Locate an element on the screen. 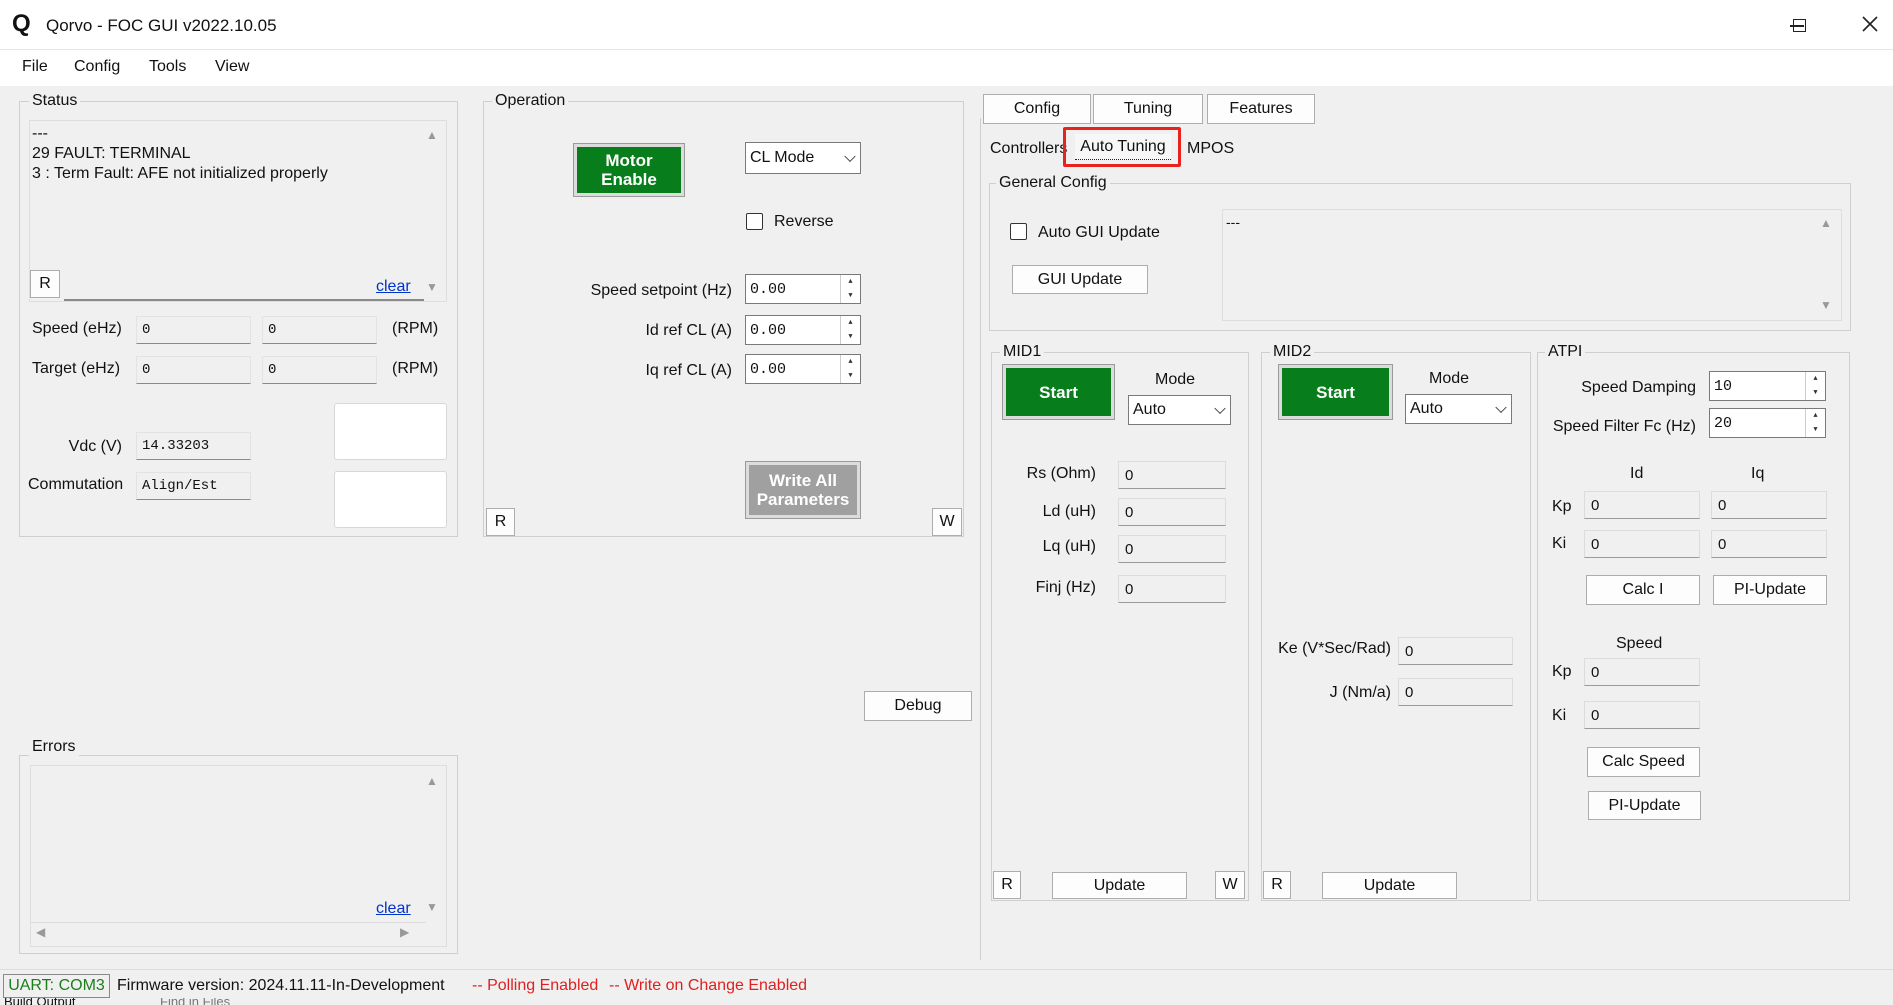  menu-file: File is located at coordinates (35, 67).